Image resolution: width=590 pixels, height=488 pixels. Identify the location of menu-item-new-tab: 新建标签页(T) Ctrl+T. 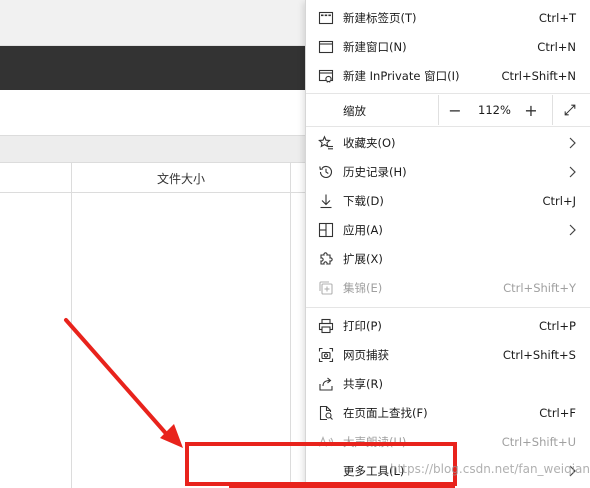
(448, 17).